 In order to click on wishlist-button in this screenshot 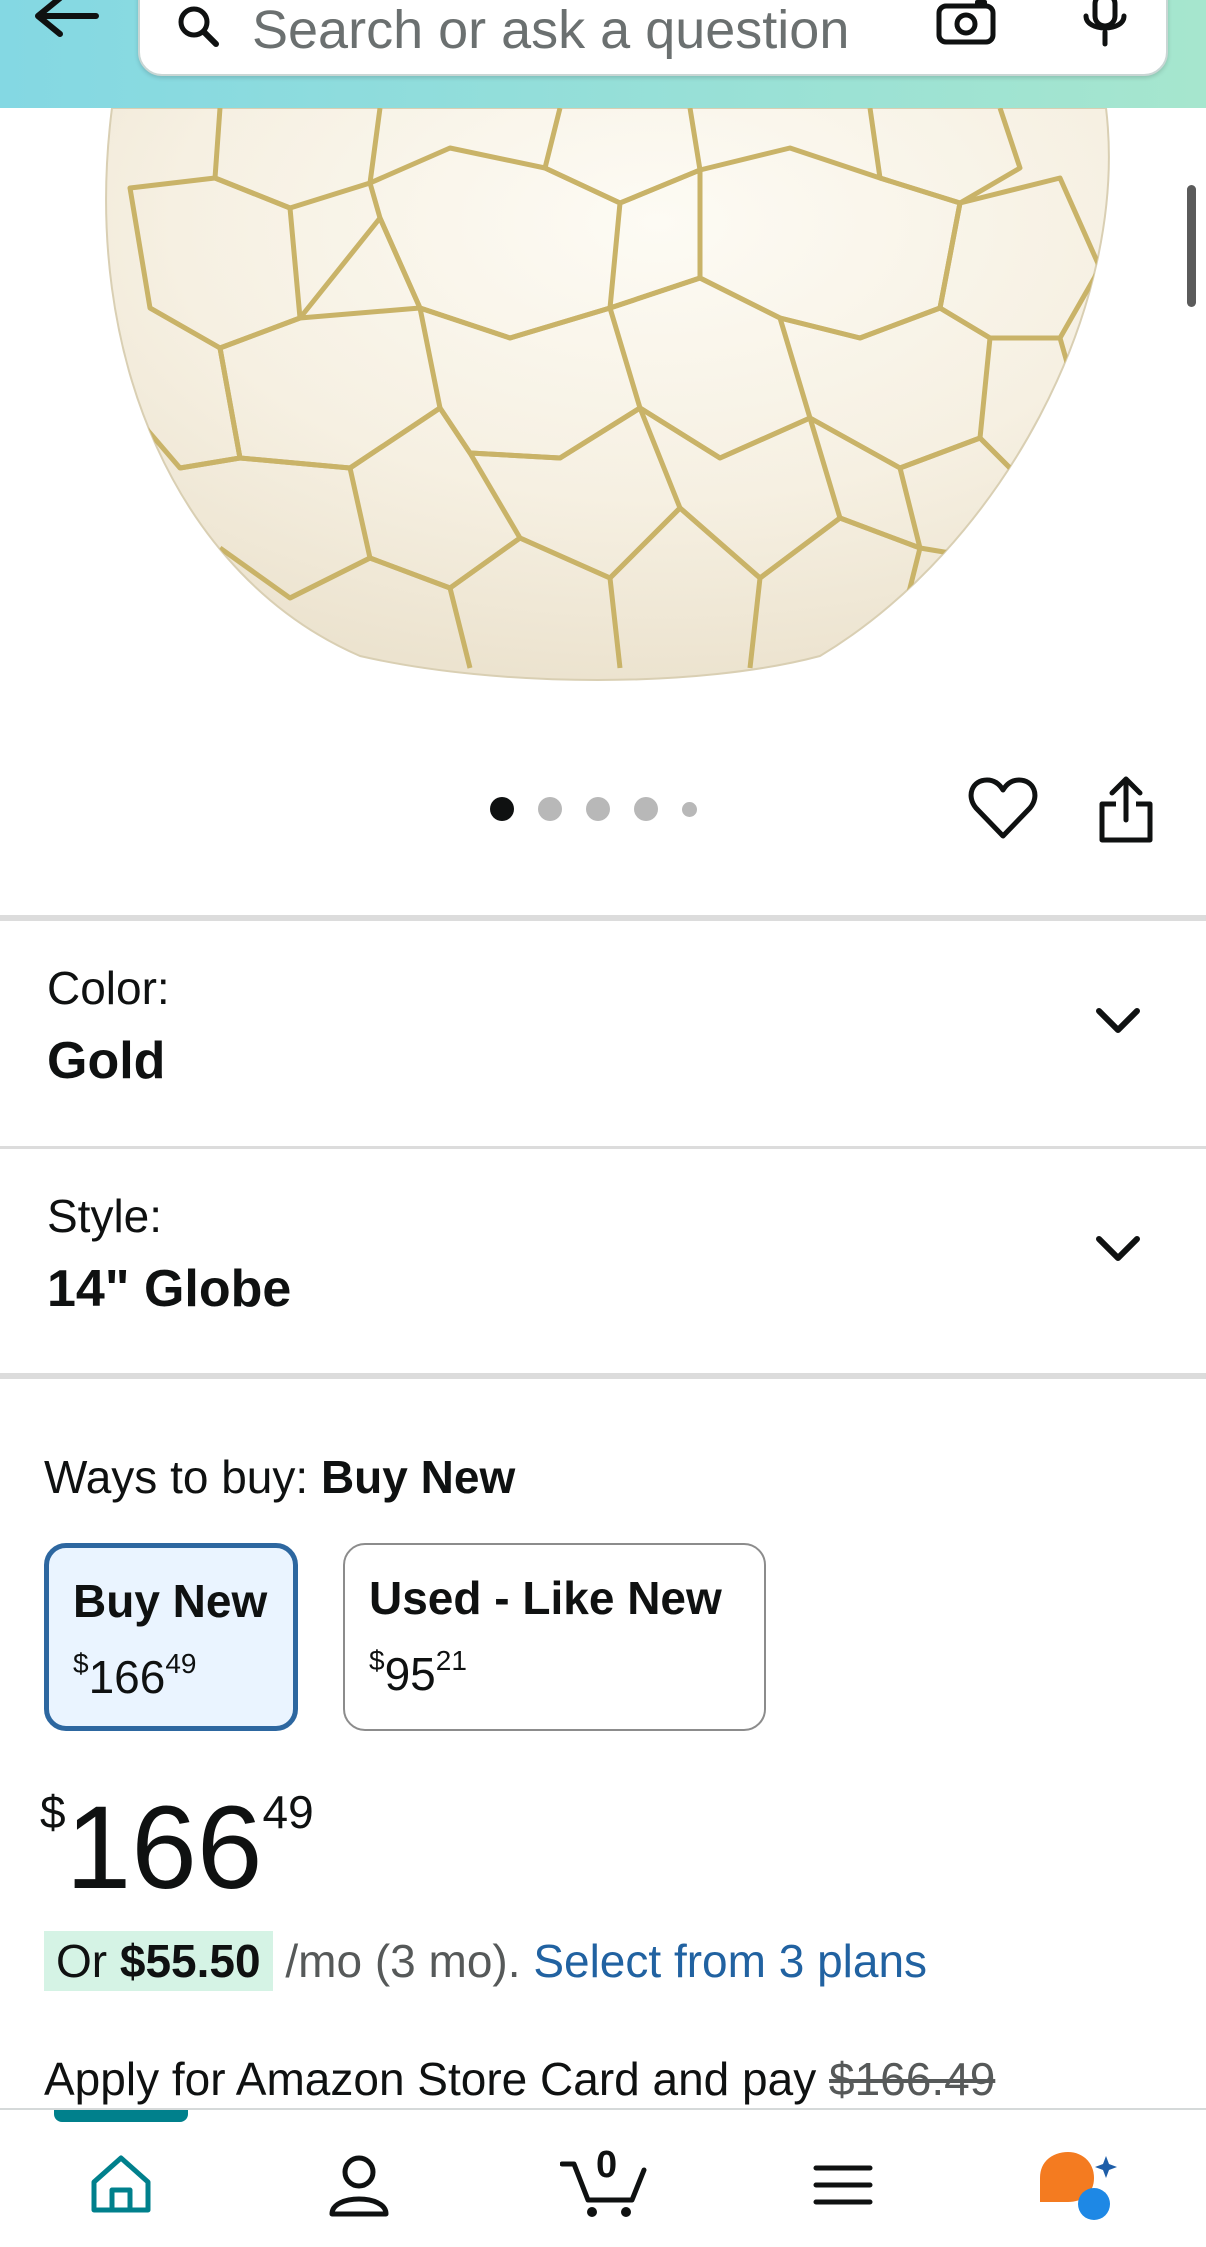, I will do `click(1003, 809)`.